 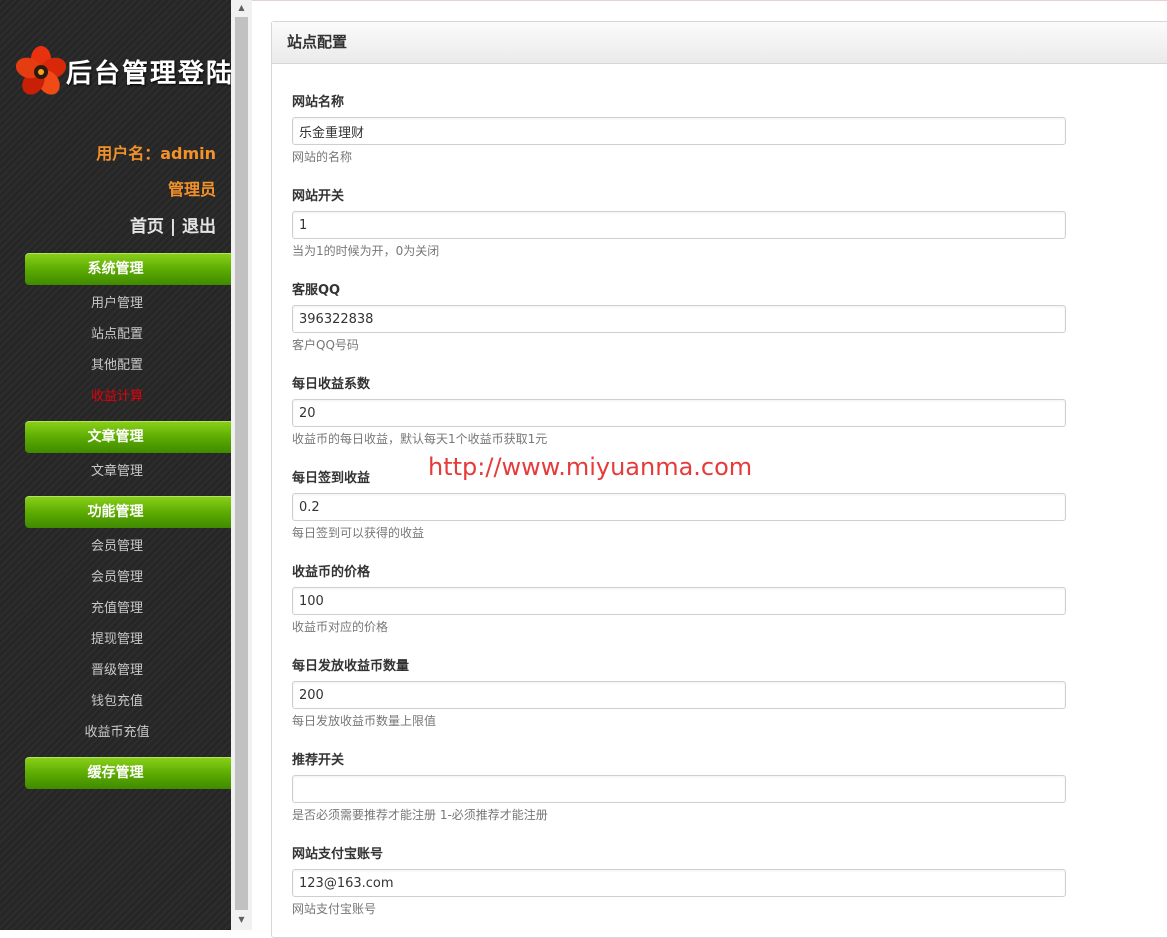 I want to click on section-article-management: 文章管理, so click(x=128, y=437).